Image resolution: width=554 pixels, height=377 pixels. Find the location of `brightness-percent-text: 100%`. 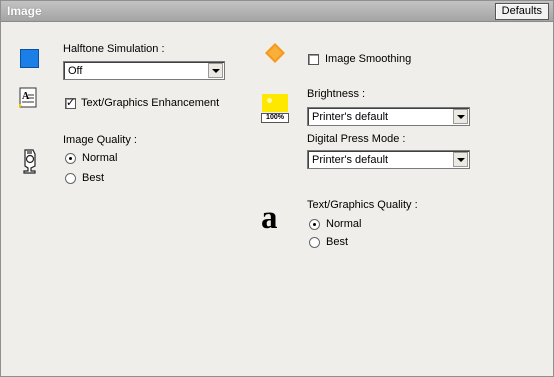

brightness-percent-text: 100% is located at coordinates (275, 118).